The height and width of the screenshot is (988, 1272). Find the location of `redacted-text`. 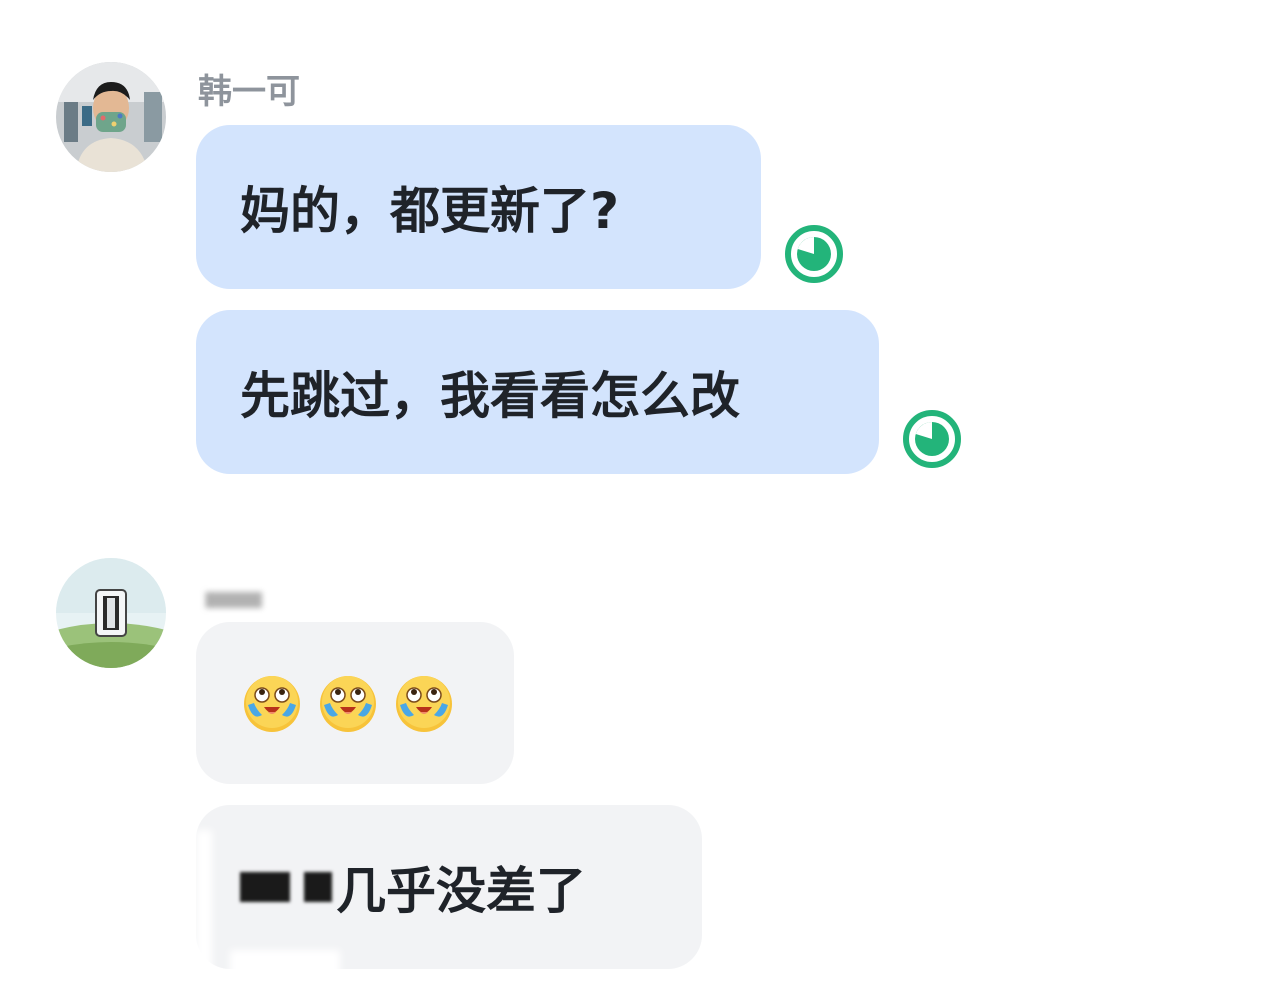

redacted-text is located at coordinates (286, 887).